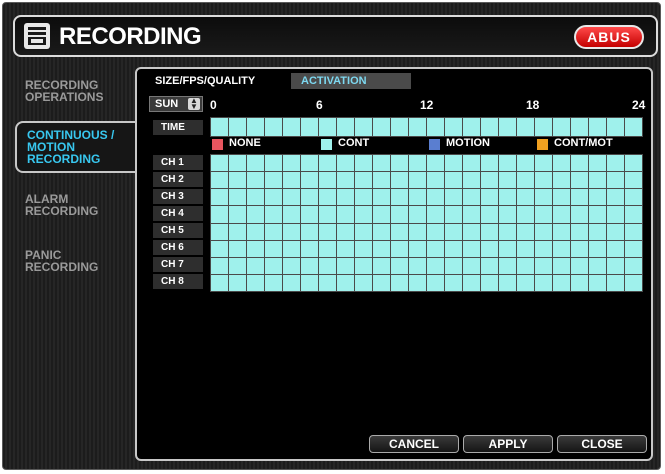 The height and width of the screenshot is (474, 665). Describe the element at coordinates (351, 81) in the screenshot. I see `tab-activation: ACTIVATION` at that location.